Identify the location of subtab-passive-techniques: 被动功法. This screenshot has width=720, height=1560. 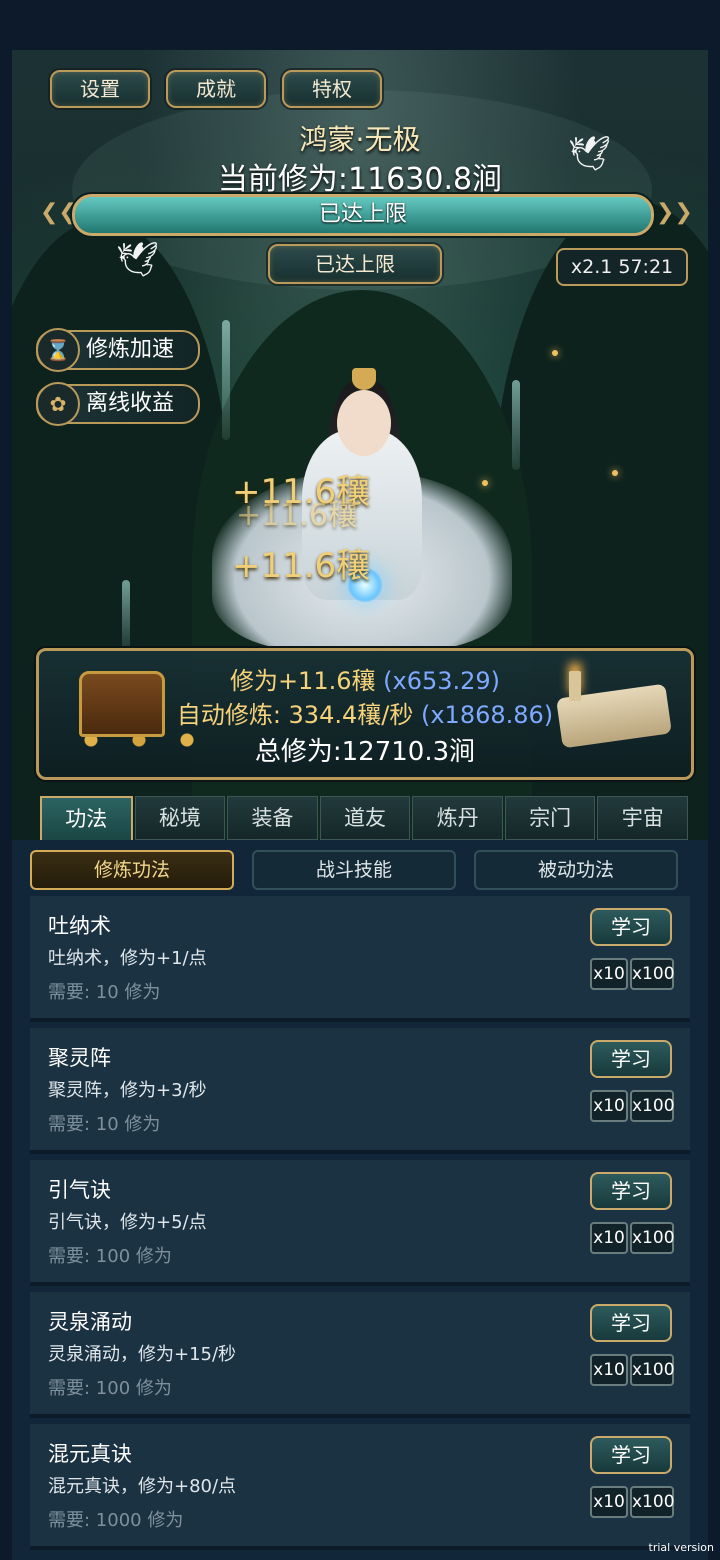
(576, 870).